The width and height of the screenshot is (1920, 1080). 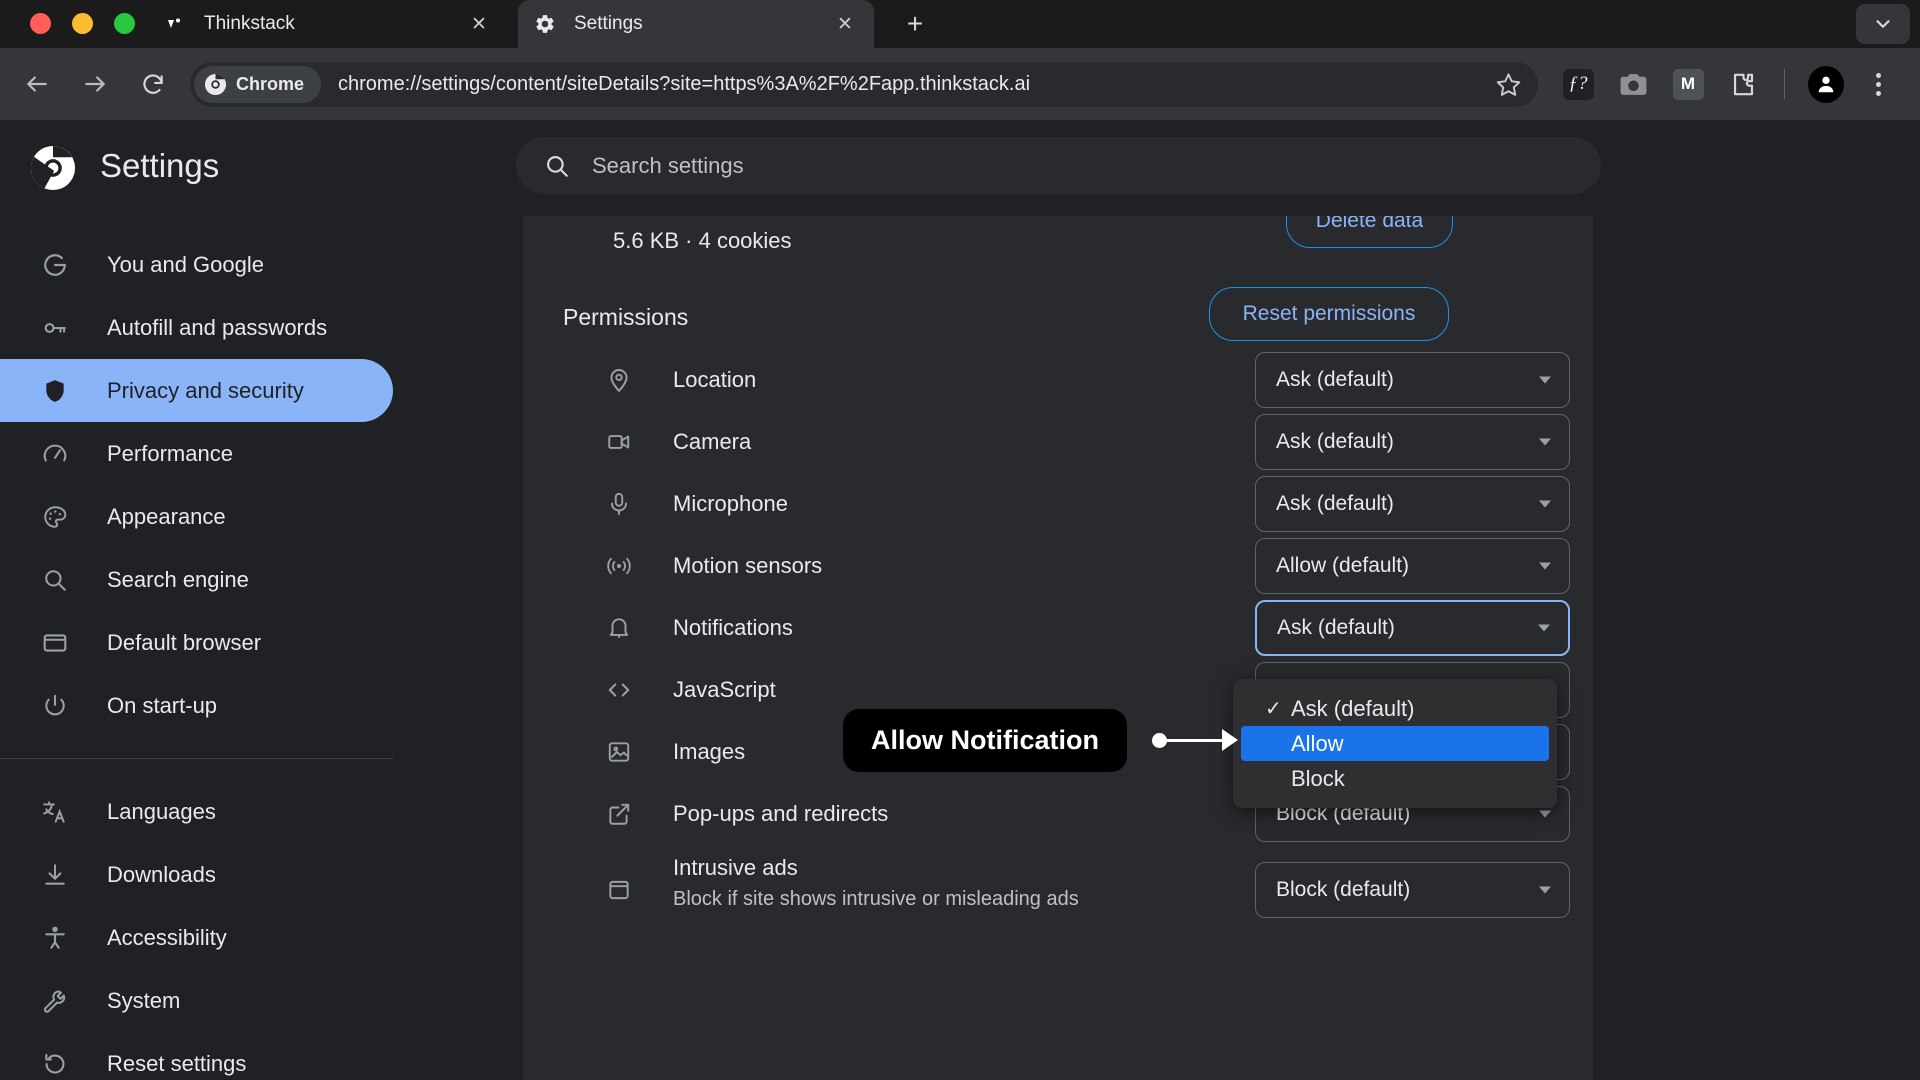 What do you see at coordinates (162, 705) in the screenshot?
I see `sidebar-item-label: On start-up` at bounding box center [162, 705].